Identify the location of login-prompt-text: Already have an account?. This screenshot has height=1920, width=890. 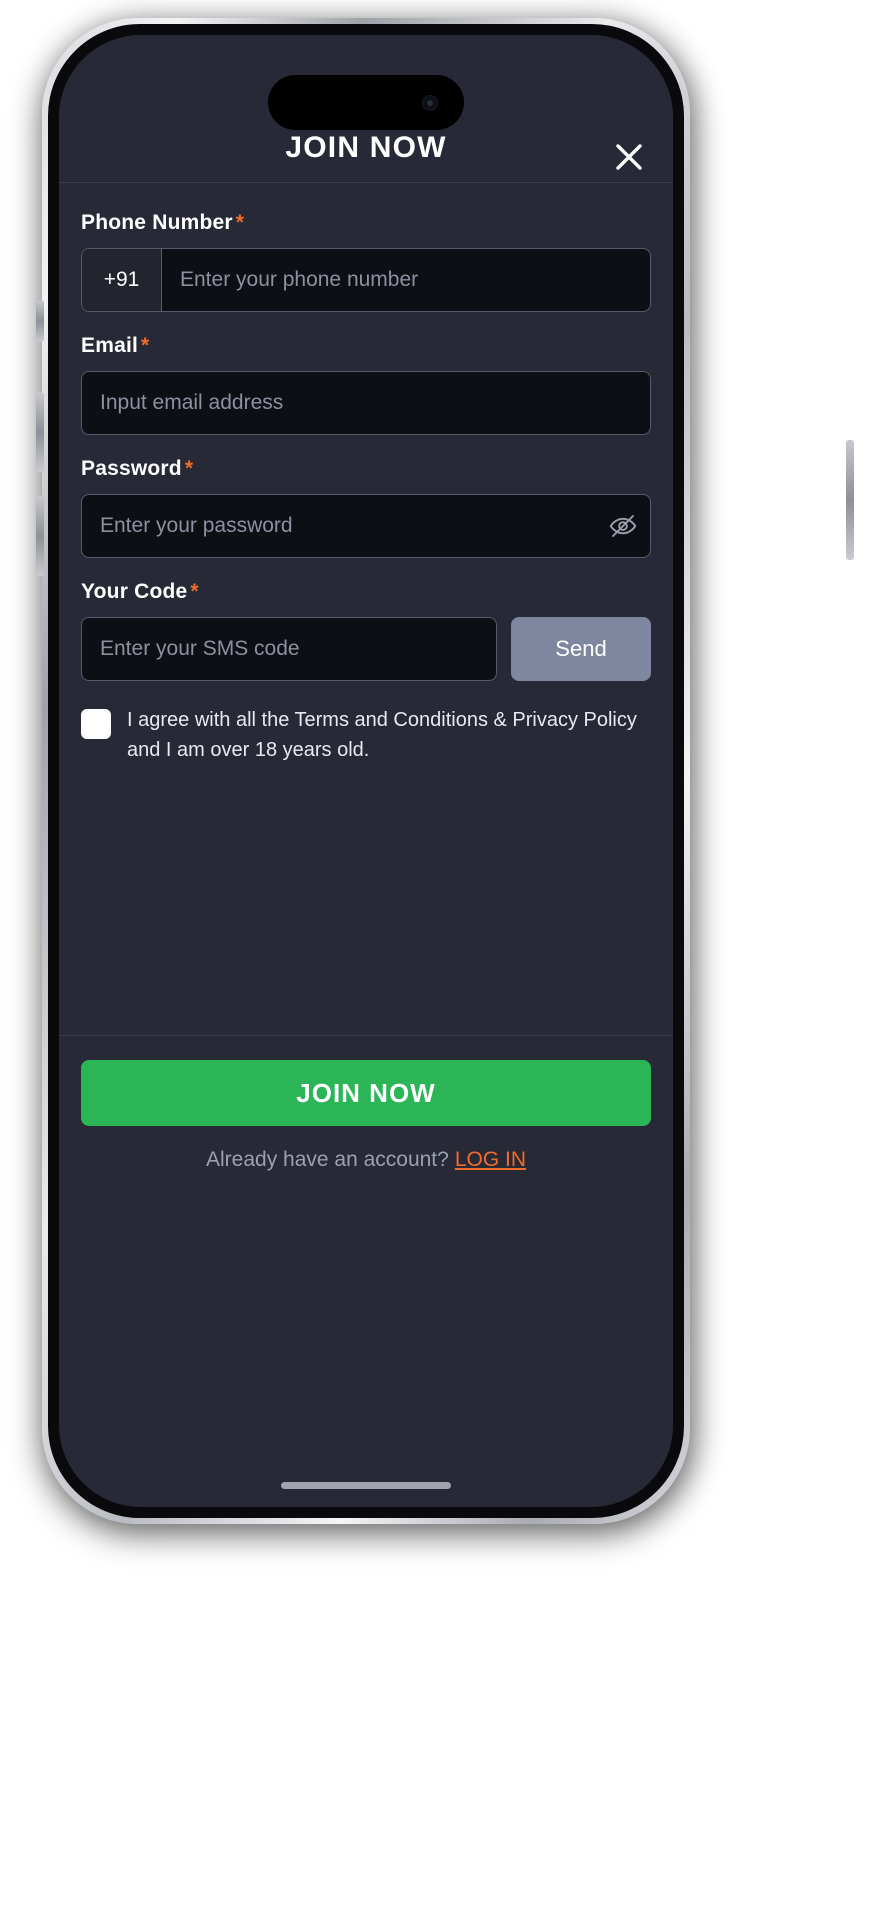
(327, 1159).